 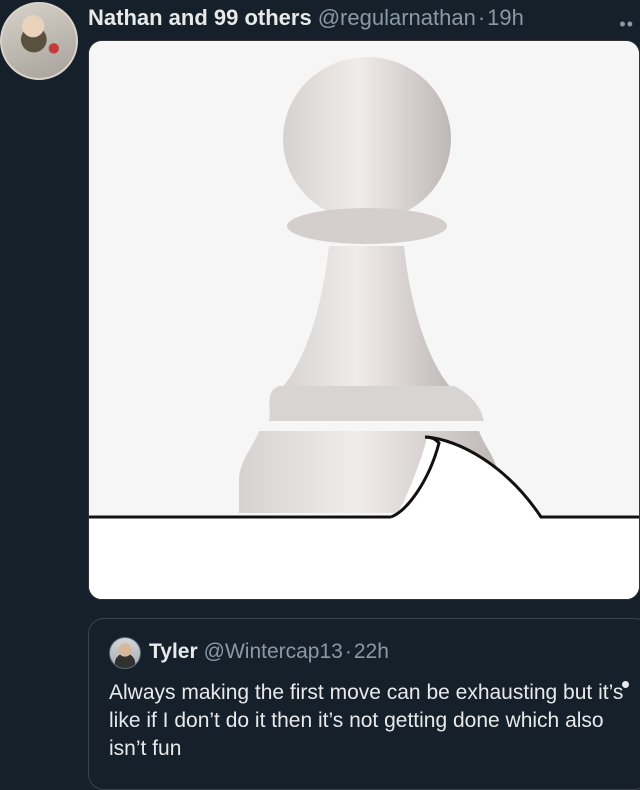 I want to click on more-options-icon: ••, so click(x=626, y=24).